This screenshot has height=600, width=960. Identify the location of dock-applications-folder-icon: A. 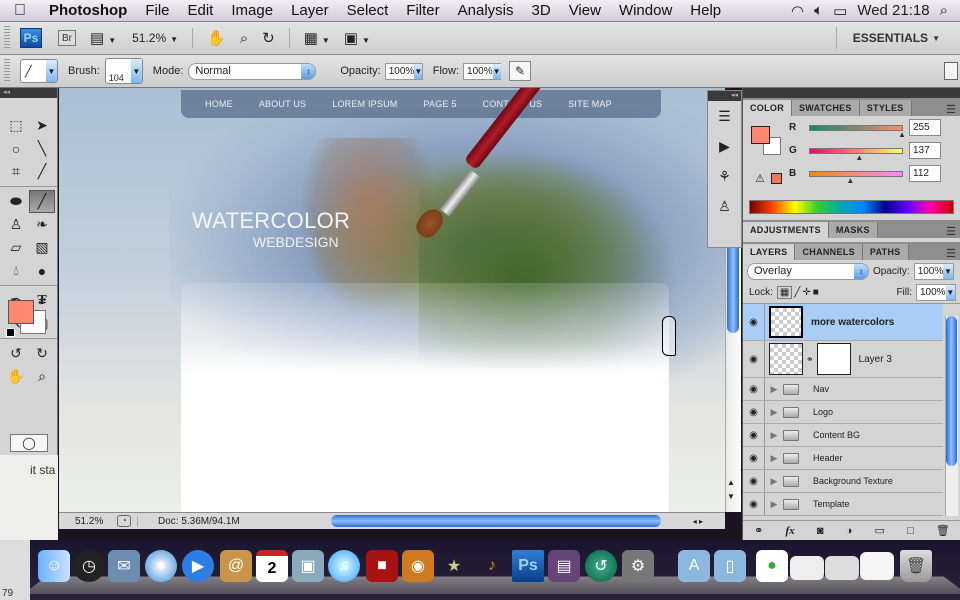
(694, 566).